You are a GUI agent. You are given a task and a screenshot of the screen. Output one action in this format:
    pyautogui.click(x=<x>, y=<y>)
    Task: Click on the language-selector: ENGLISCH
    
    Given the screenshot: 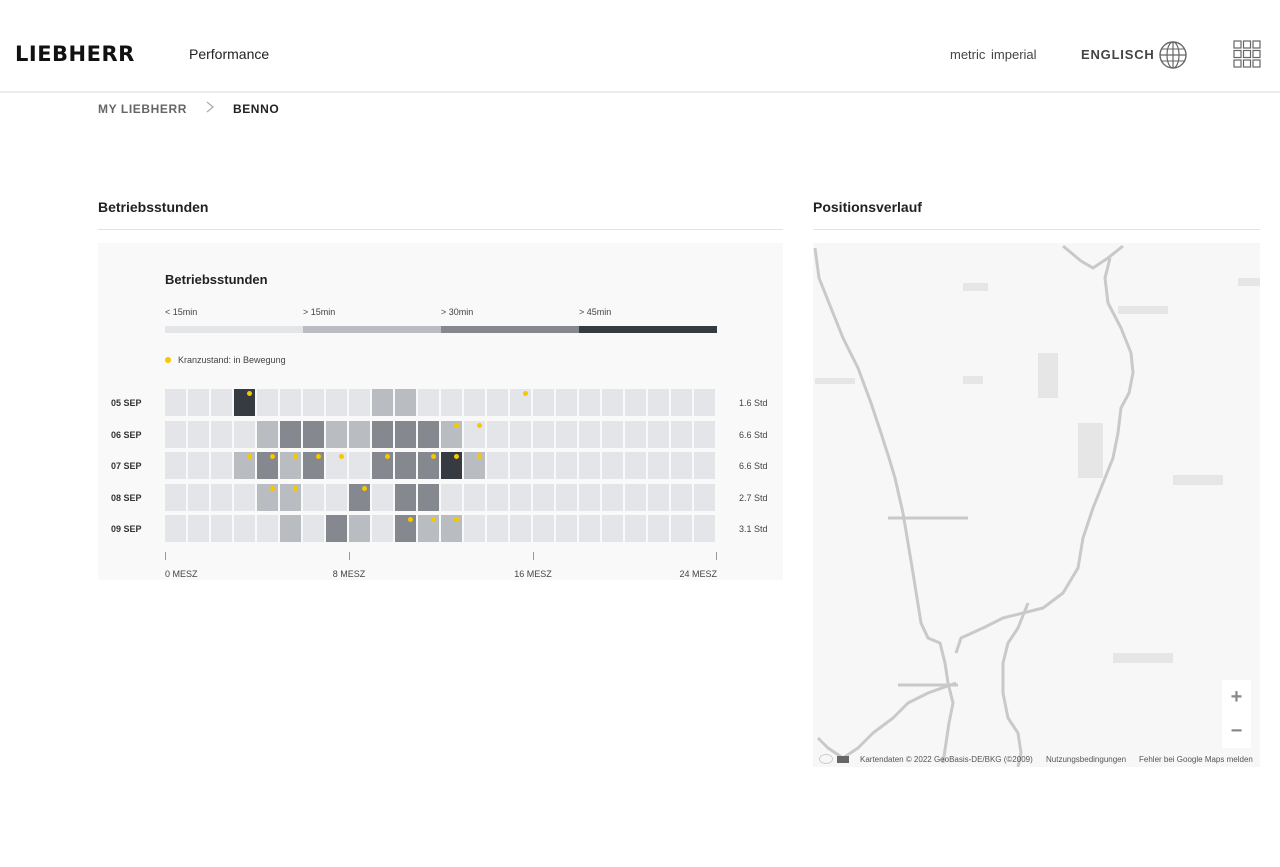 What is the action you would take?
    pyautogui.click(x=1118, y=54)
    